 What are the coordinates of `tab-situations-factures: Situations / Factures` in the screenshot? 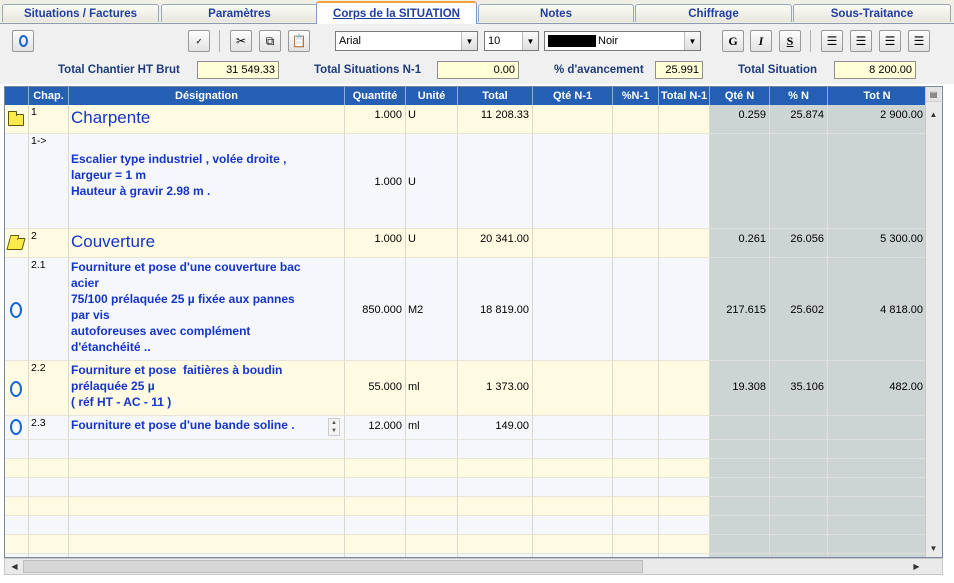 It's located at (80, 13).